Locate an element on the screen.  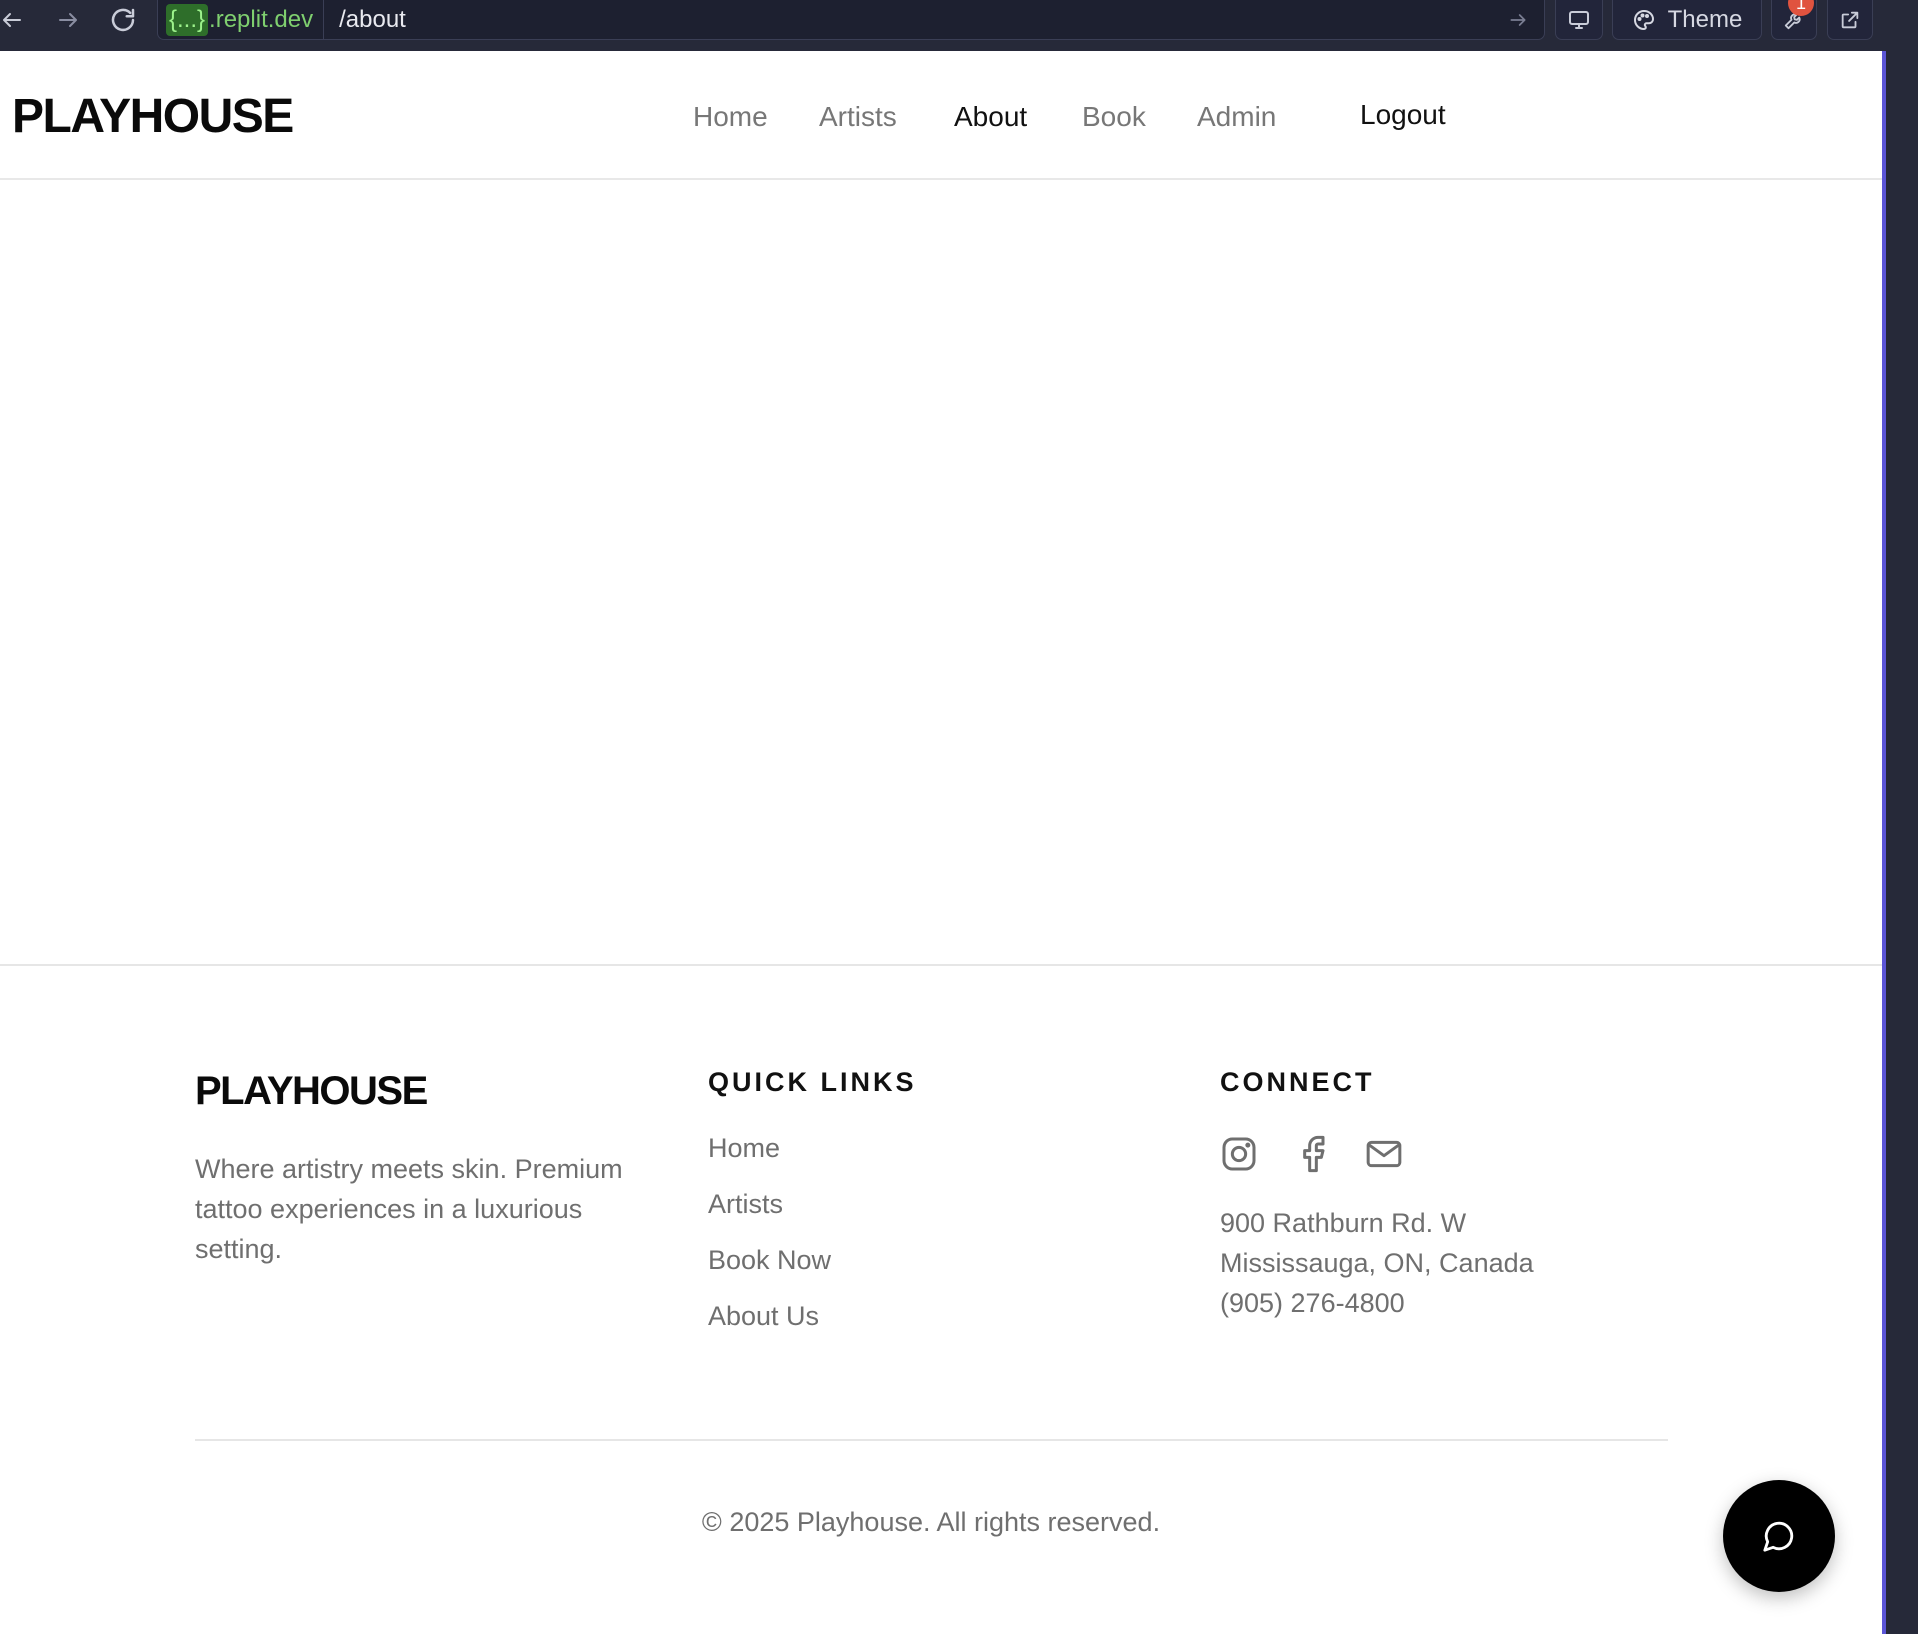
frame-side-panel is located at coordinates (1902, 842).